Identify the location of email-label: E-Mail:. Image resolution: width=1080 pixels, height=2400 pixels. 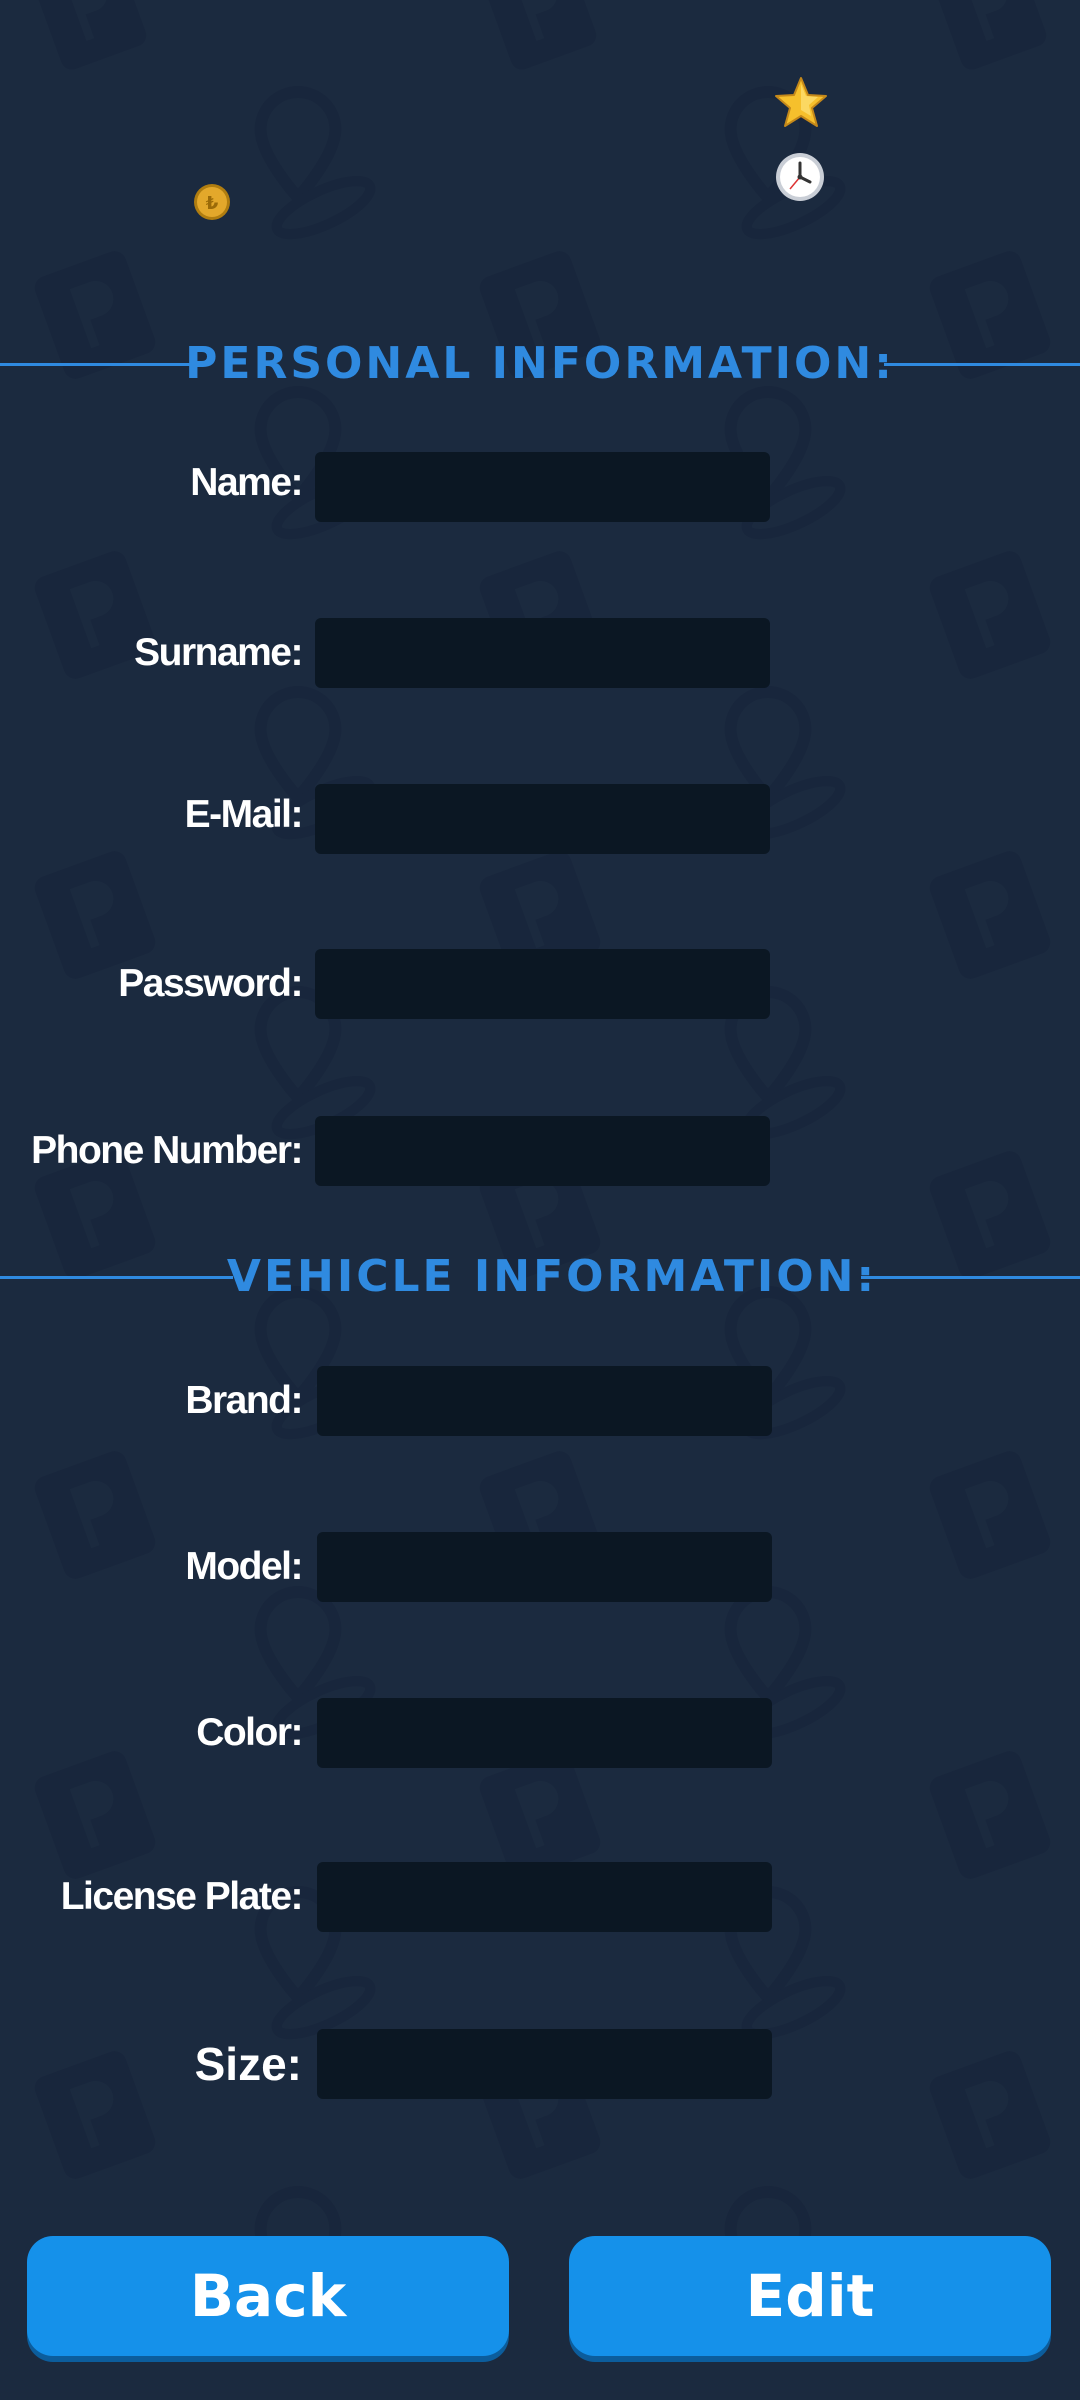
(244, 814).